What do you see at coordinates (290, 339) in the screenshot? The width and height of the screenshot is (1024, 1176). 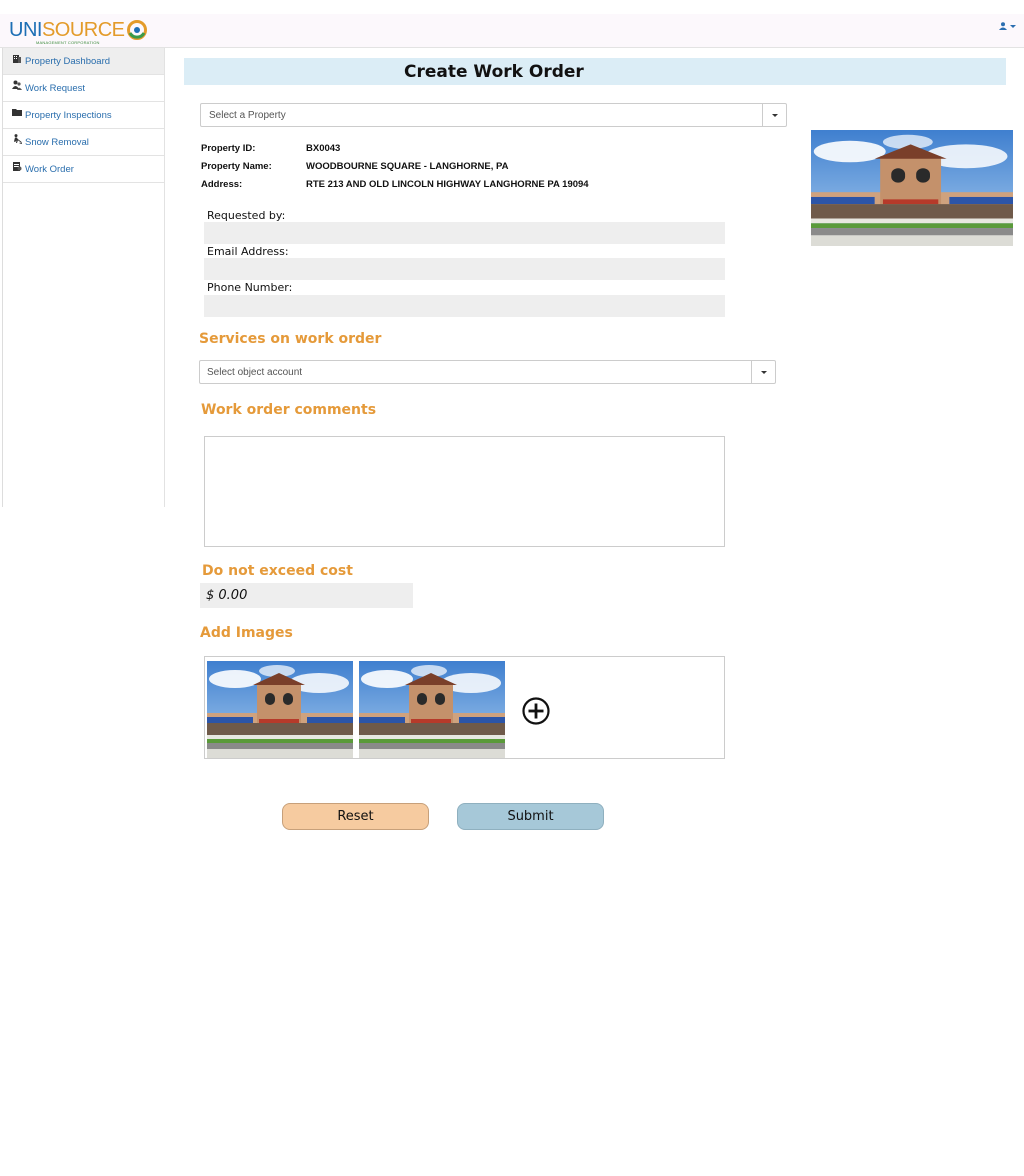 I see `services-section-title: Services on work order` at bounding box center [290, 339].